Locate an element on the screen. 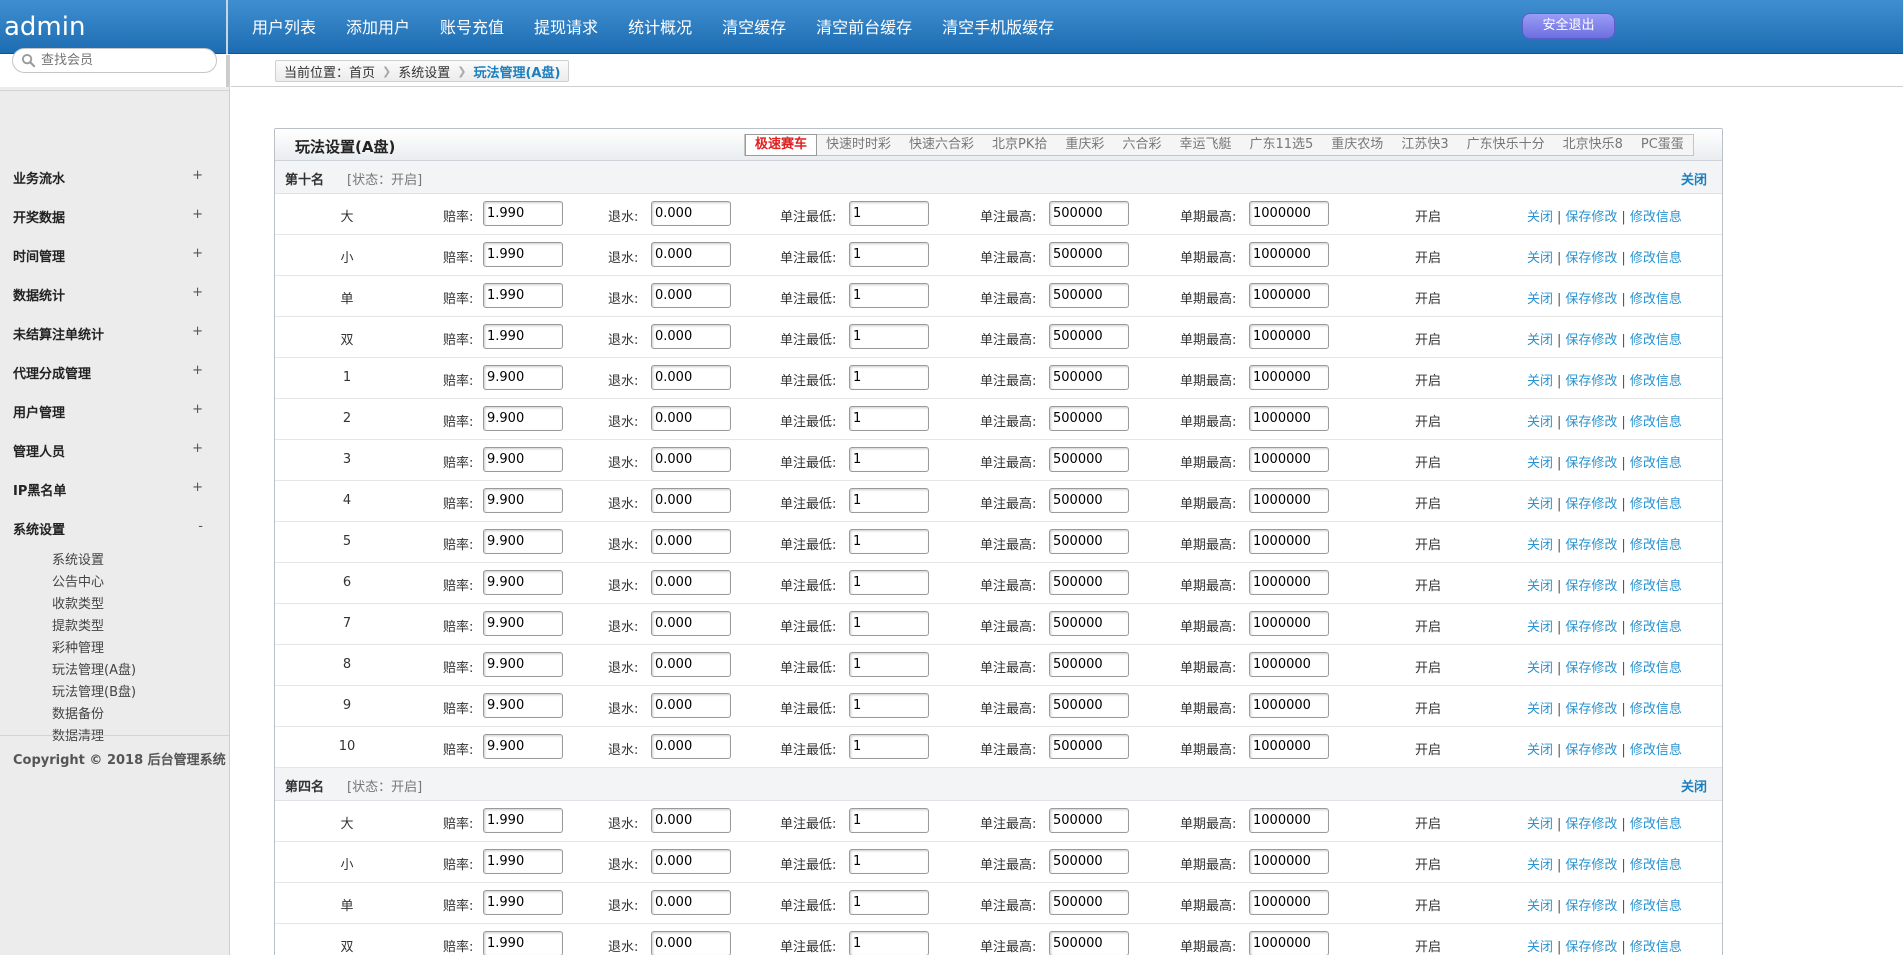 Image resolution: width=1903 pixels, height=955 pixels. lottery-tab: PC蛋蛋 is located at coordinates (1662, 145).